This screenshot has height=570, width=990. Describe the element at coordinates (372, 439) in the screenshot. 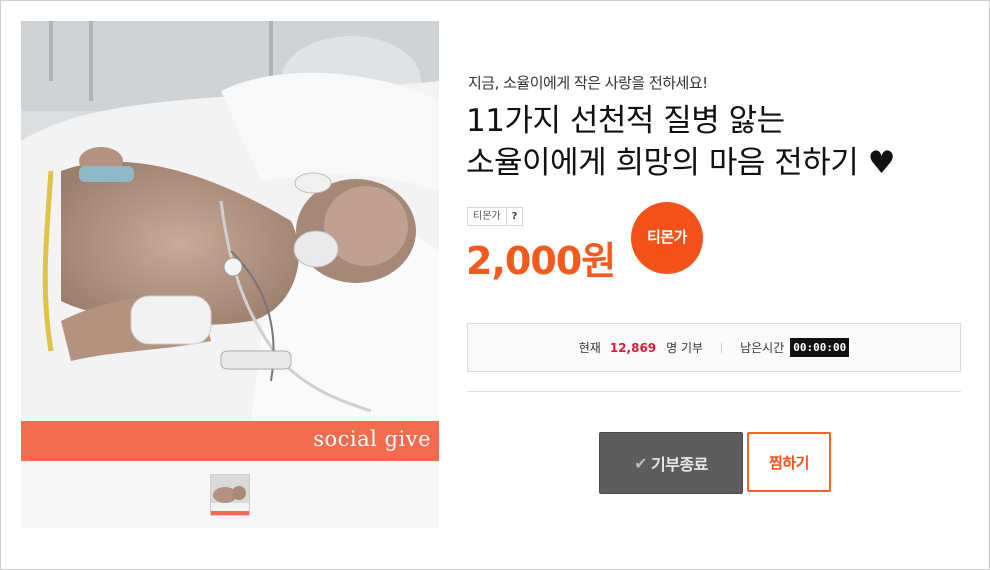

I see `social-give-logo: social give` at that location.